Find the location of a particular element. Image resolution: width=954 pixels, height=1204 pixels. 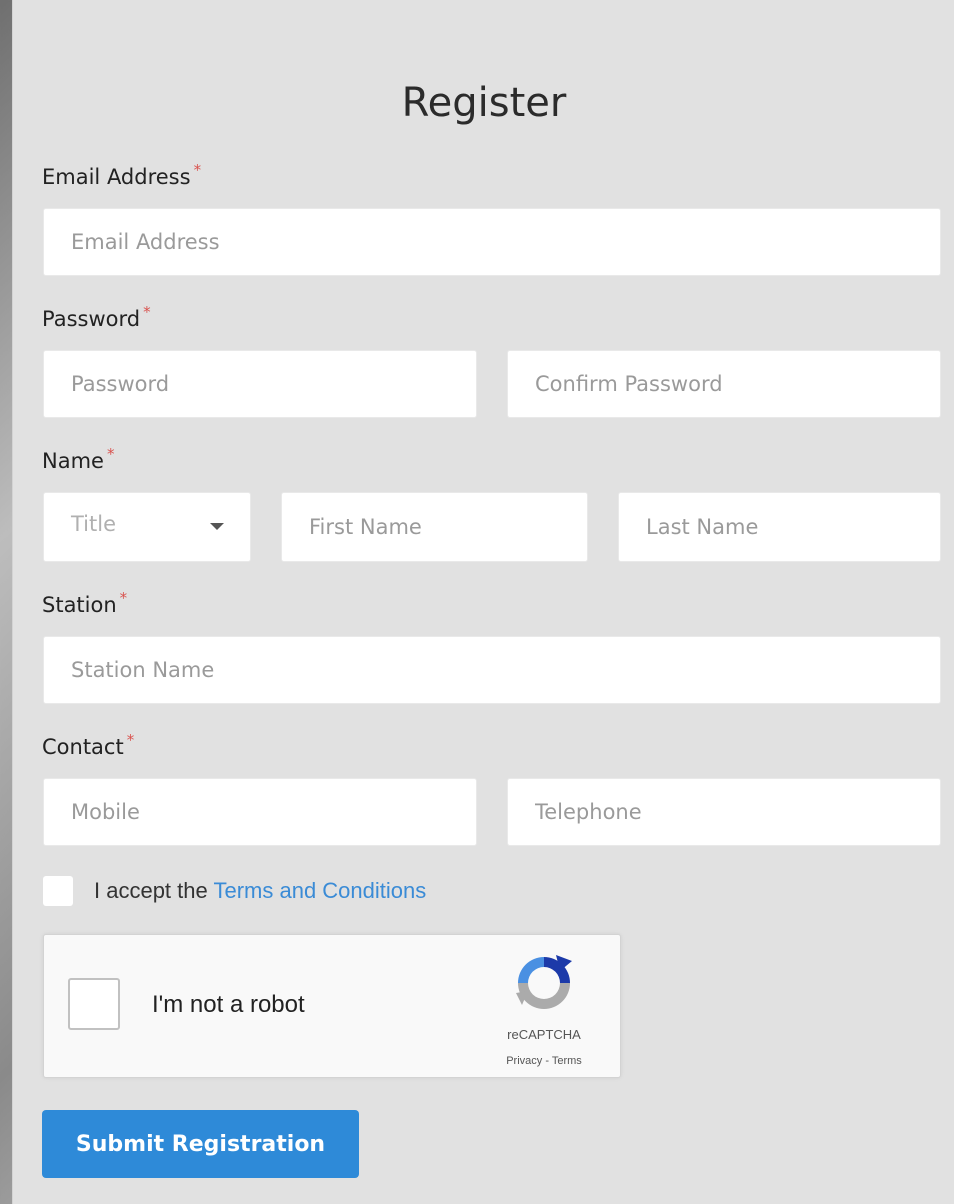

recaptcha-links: Privacy - Terms is located at coordinates (544, 1061).